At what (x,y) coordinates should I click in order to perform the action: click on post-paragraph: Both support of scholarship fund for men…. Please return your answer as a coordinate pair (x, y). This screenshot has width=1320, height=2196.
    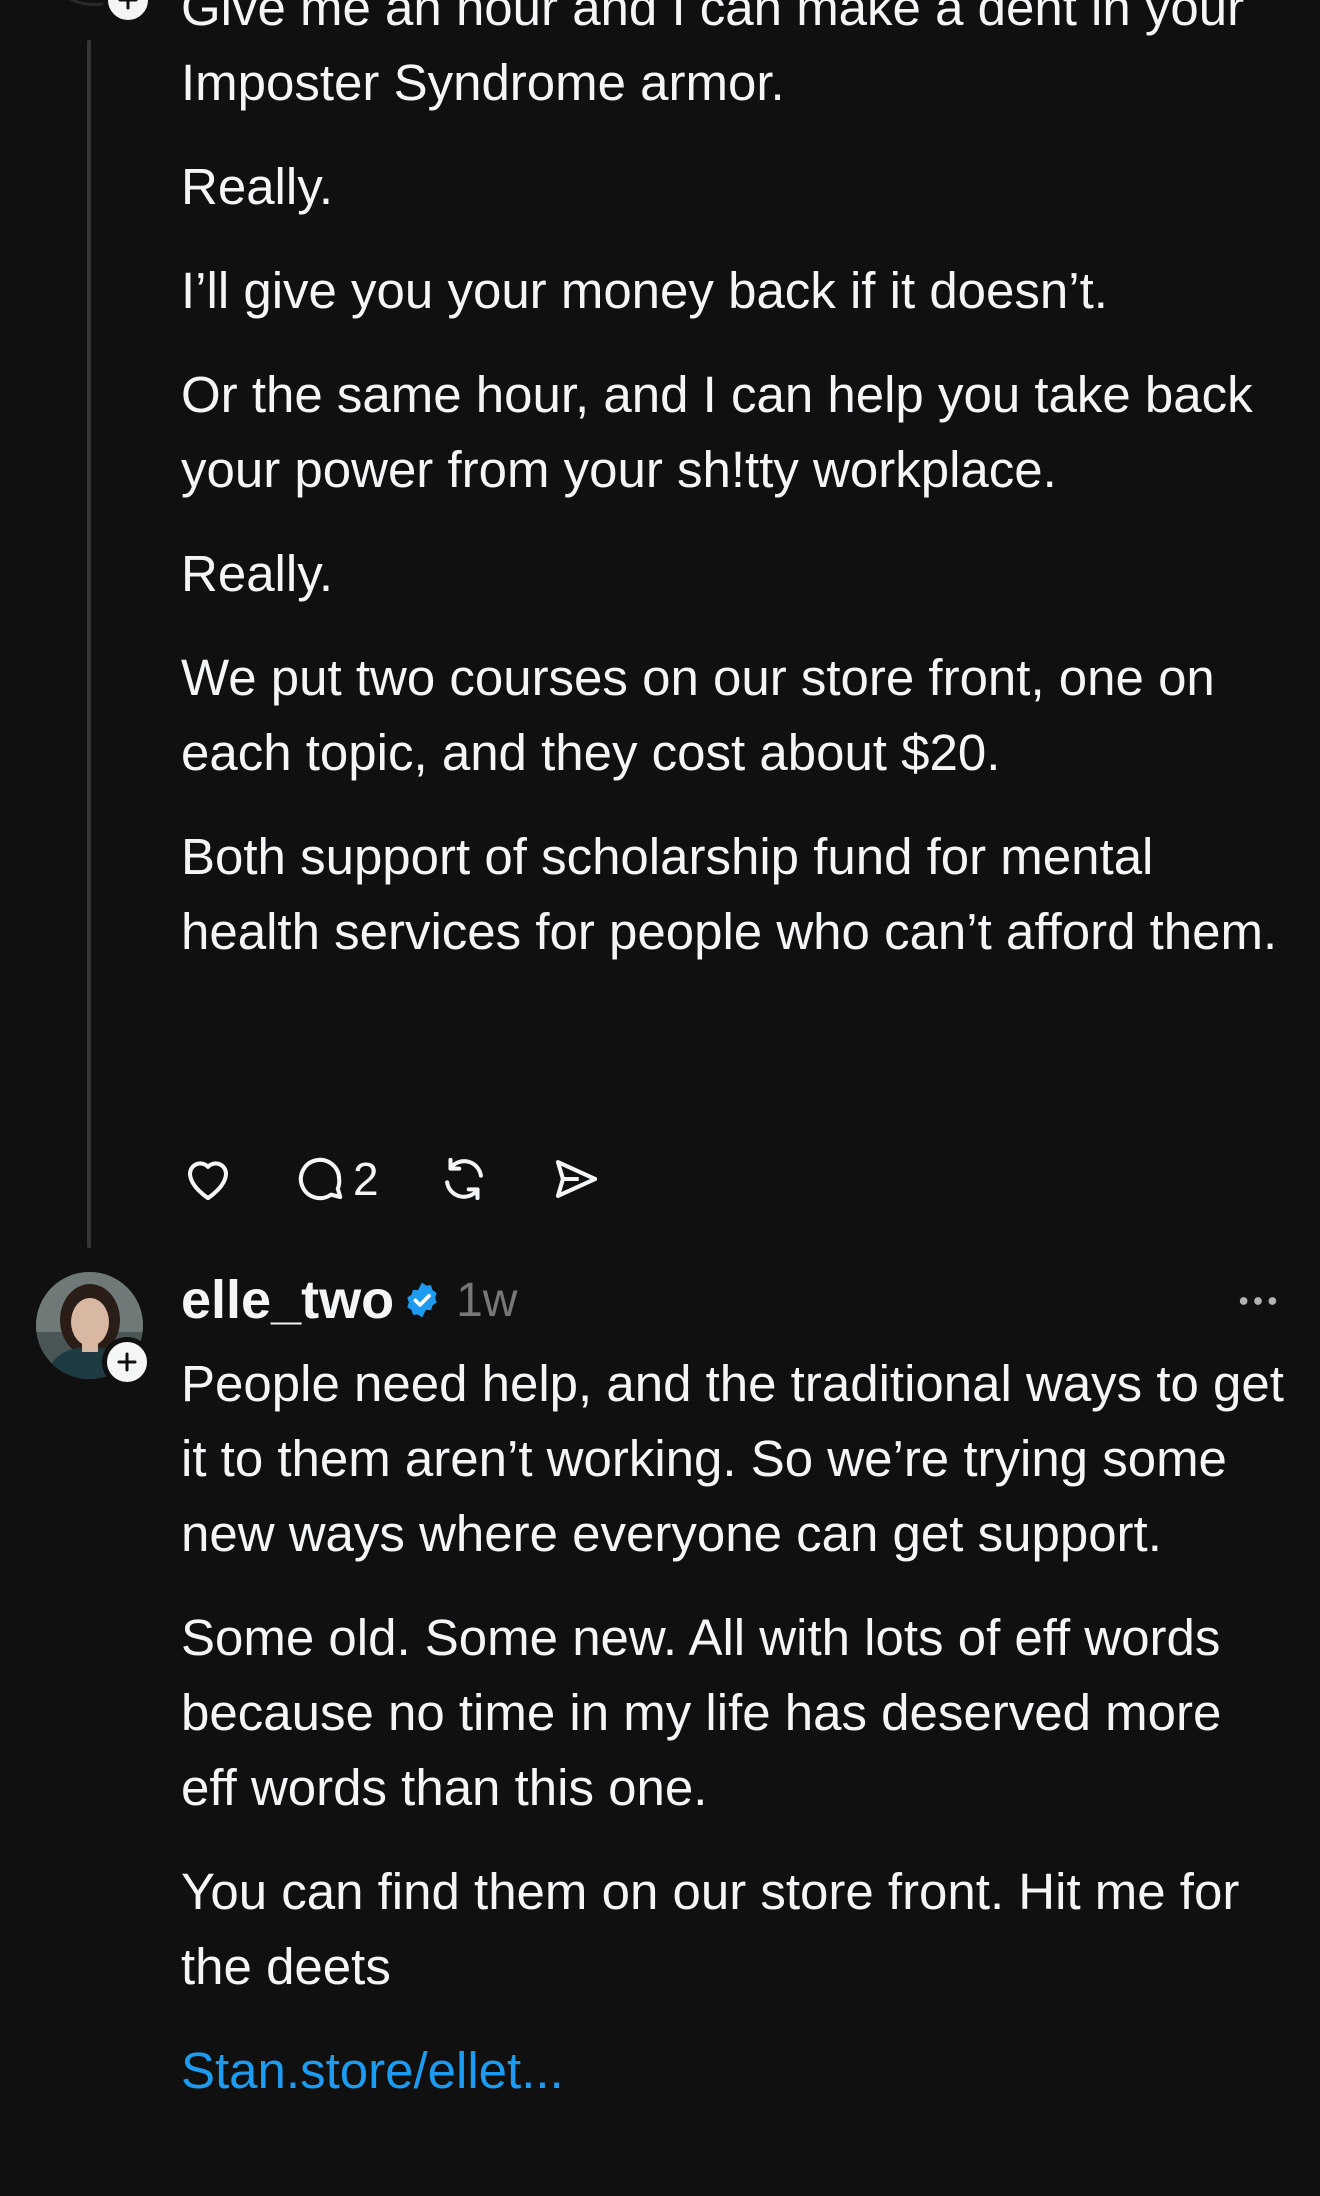
    Looking at the image, I should click on (729, 894).